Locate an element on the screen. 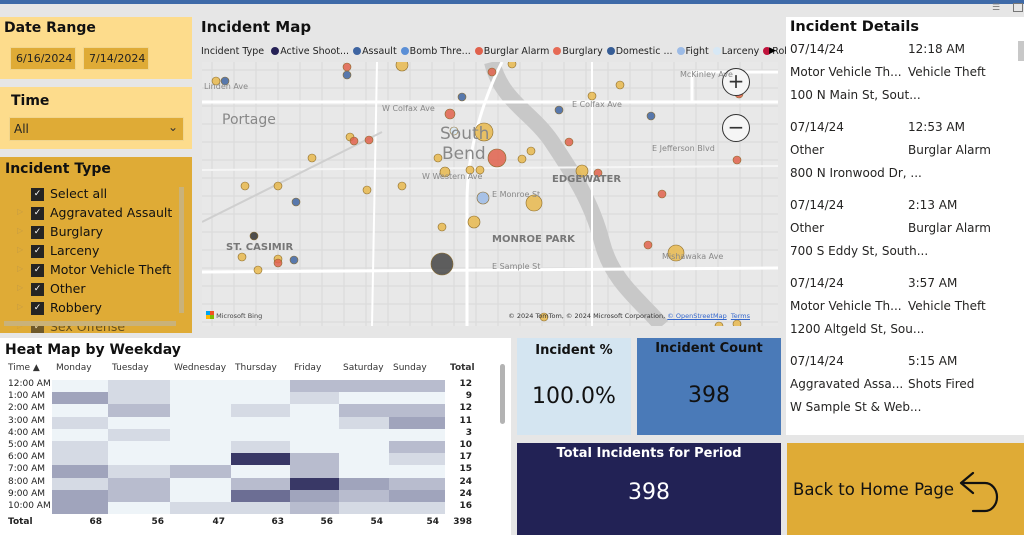 The width and height of the screenshot is (1024, 535). incident-type-item: ▷ ✓ Larceny is located at coordinates (92, 251).